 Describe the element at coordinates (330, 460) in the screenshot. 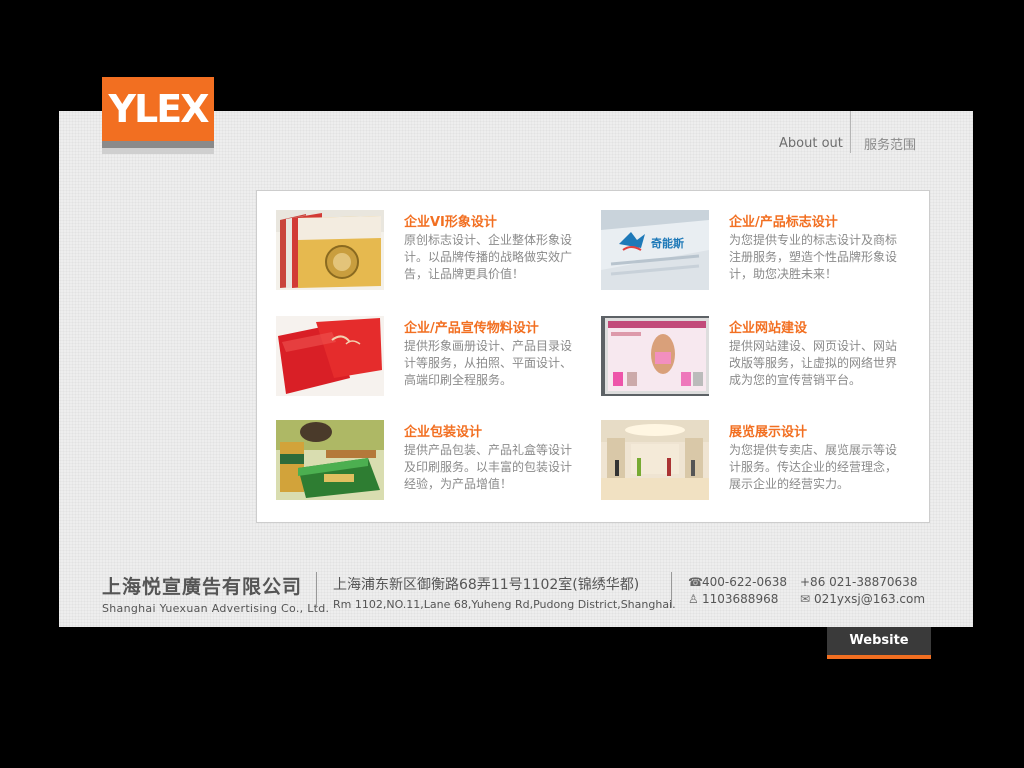

I see `tea-packaging-photo` at that location.